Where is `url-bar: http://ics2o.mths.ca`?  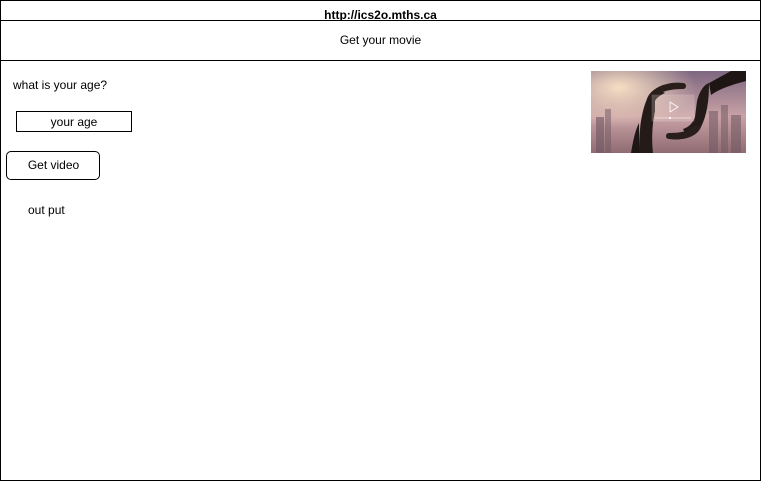 url-bar: http://ics2o.mths.ca is located at coordinates (380, 11).